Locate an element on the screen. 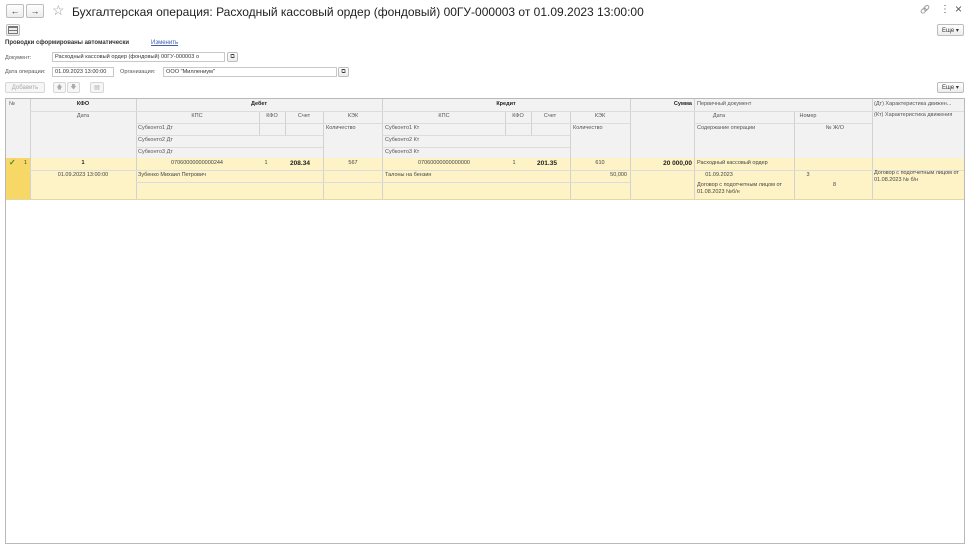 This screenshot has width=974, height=554. arrow-right-icon: → is located at coordinates (35, 11).